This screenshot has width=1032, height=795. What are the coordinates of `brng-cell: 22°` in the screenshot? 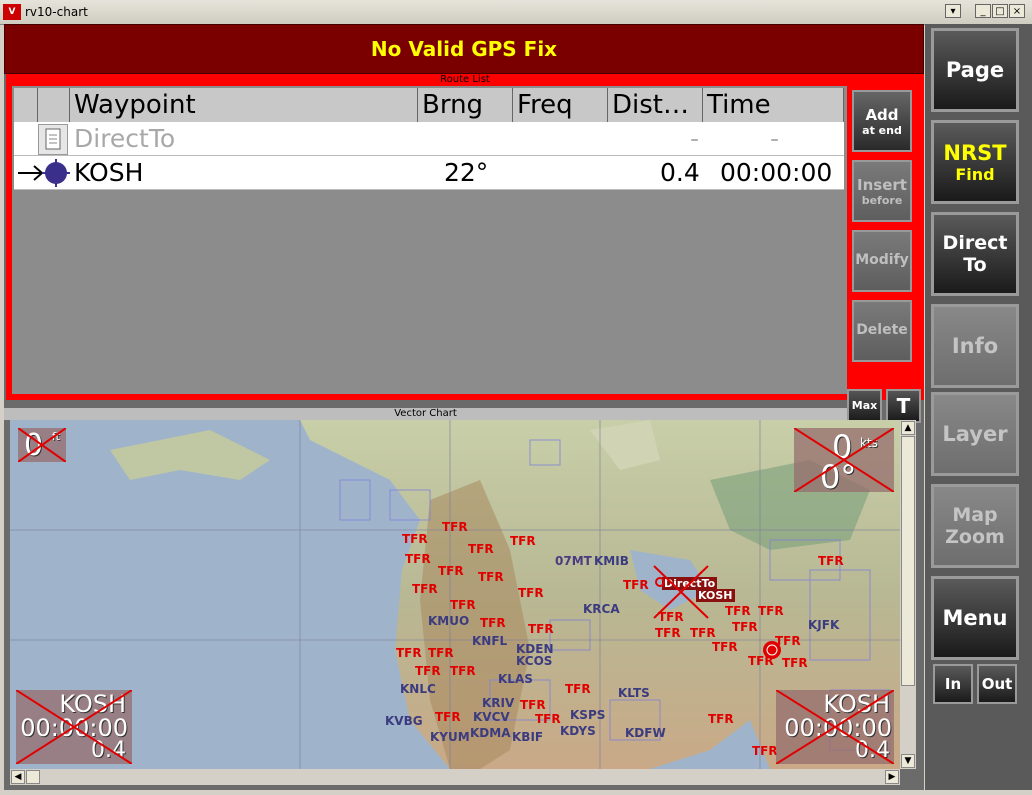 It's located at (466, 172).